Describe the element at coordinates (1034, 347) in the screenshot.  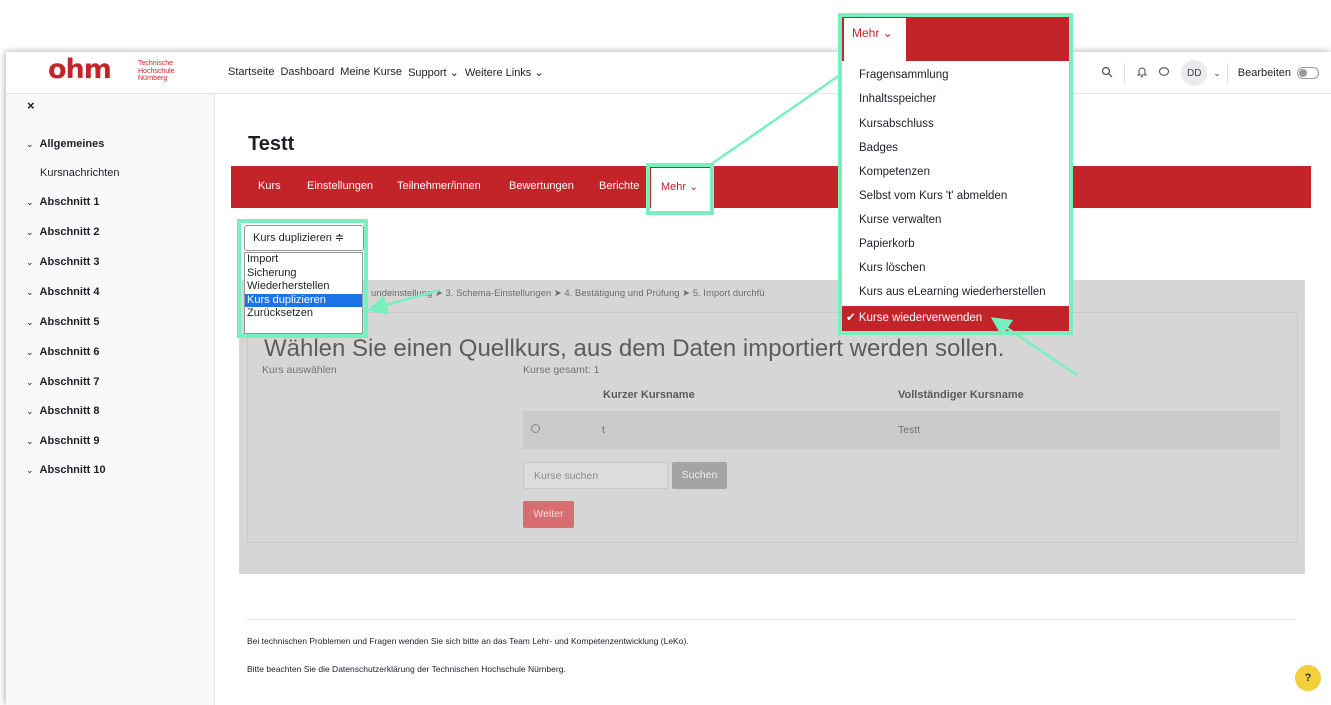
I see `arrow-to-wiederverwenden` at that location.